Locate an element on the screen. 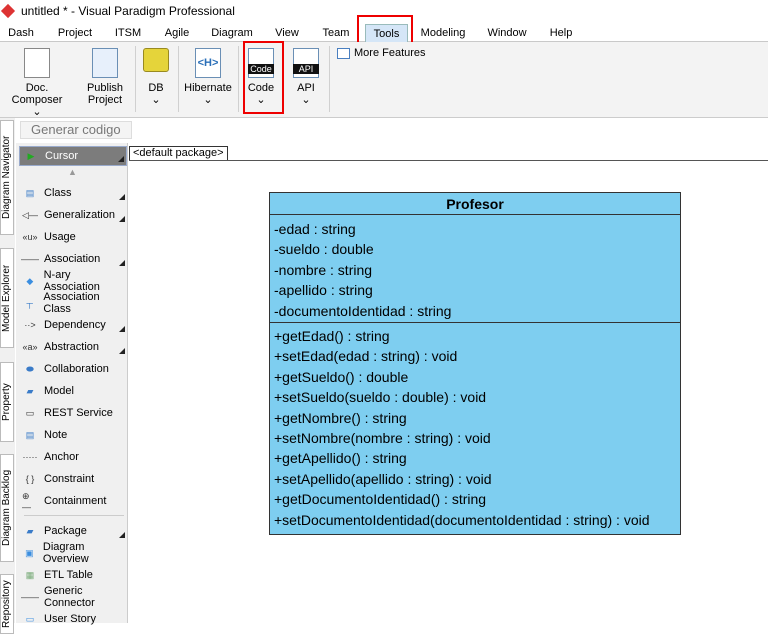 The width and height of the screenshot is (768, 634). side-tab-property: Property is located at coordinates (7, 402).